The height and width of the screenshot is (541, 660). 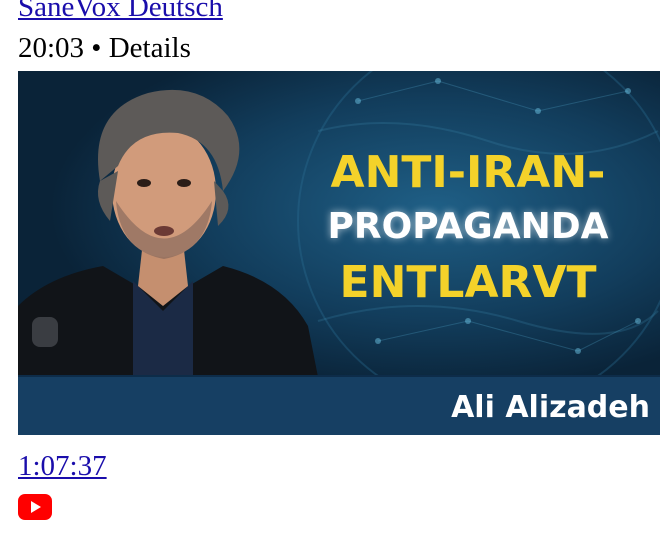 What do you see at coordinates (35, 507) in the screenshot?
I see `youtube-logo-icon` at bounding box center [35, 507].